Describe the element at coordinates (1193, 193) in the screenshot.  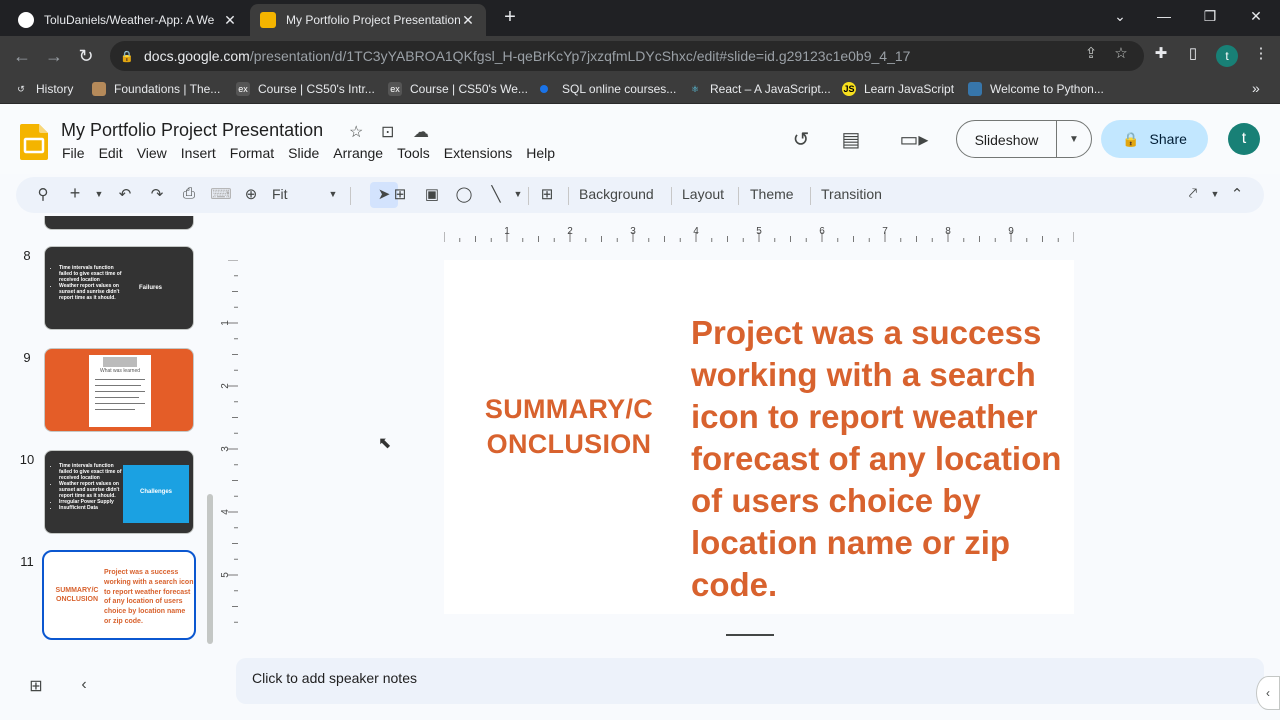
I see `pen-tool-icon: ⤤` at that location.